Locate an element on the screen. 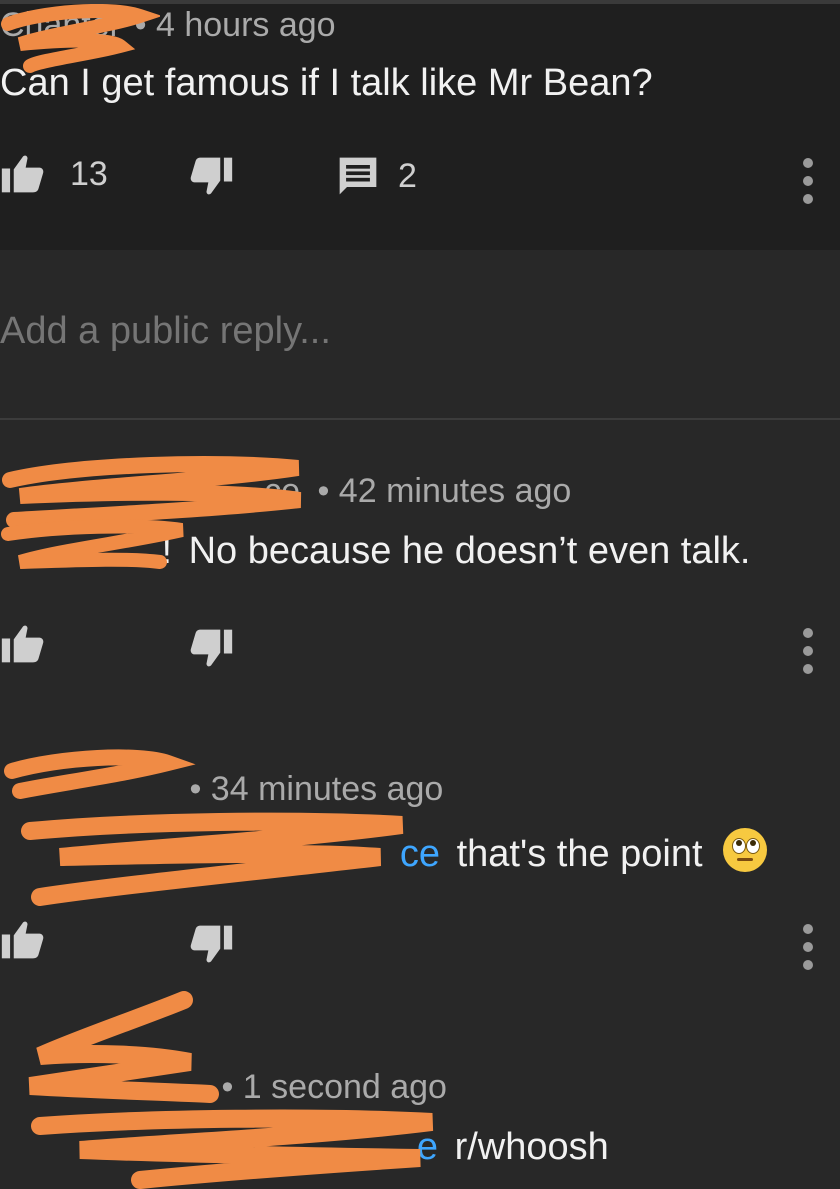 The width and height of the screenshot is (840, 1189). comment-meta: Chantel • 4 hours ago is located at coordinates (168, 25).